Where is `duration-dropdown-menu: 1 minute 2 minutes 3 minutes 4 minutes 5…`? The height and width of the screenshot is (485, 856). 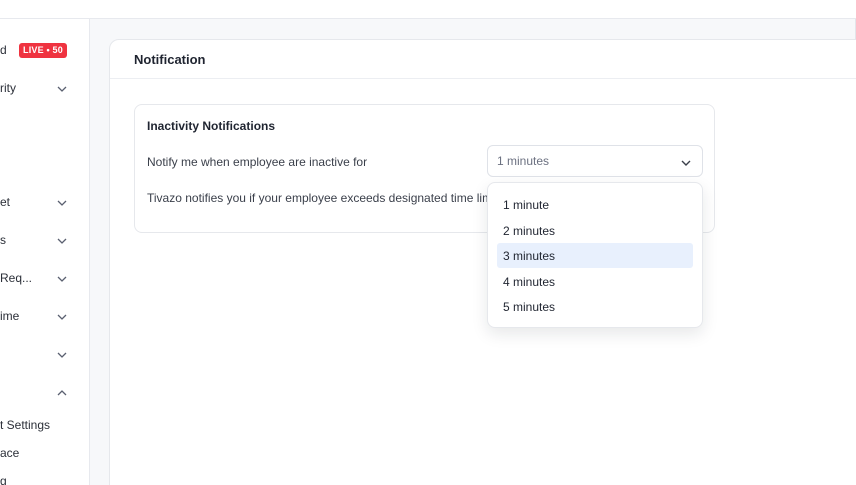
duration-dropdown-menu: 1 minute 2 minutes 3 minutes 4 minutes 5… is located at coordinates (595, 255).